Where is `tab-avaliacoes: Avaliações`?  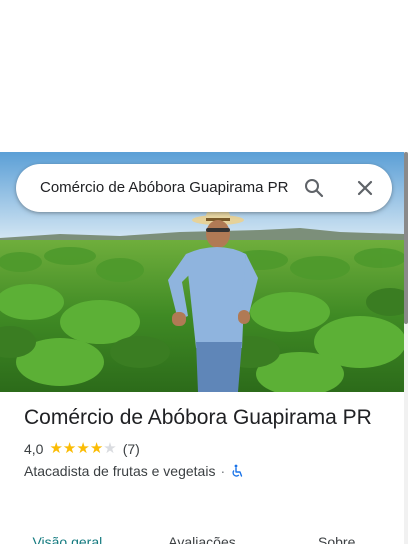 tab-avaliacoes: Avaliações is located at coordinates (202, 536).